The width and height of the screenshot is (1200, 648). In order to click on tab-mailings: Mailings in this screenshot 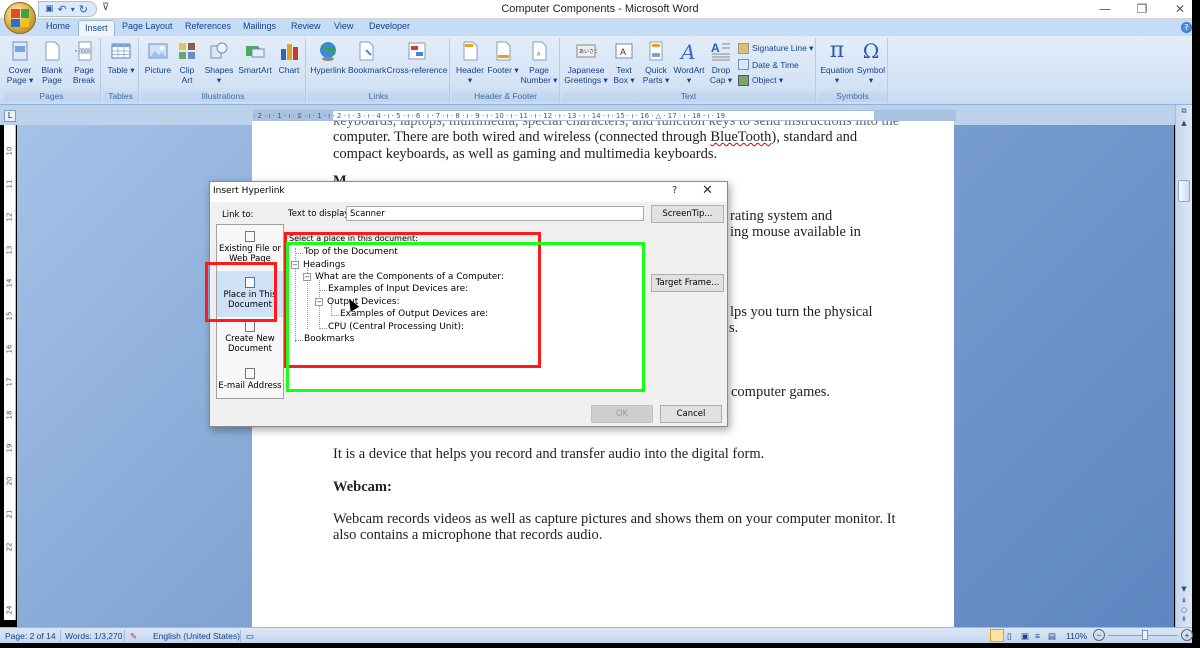, I will do `click(259, 26)`.